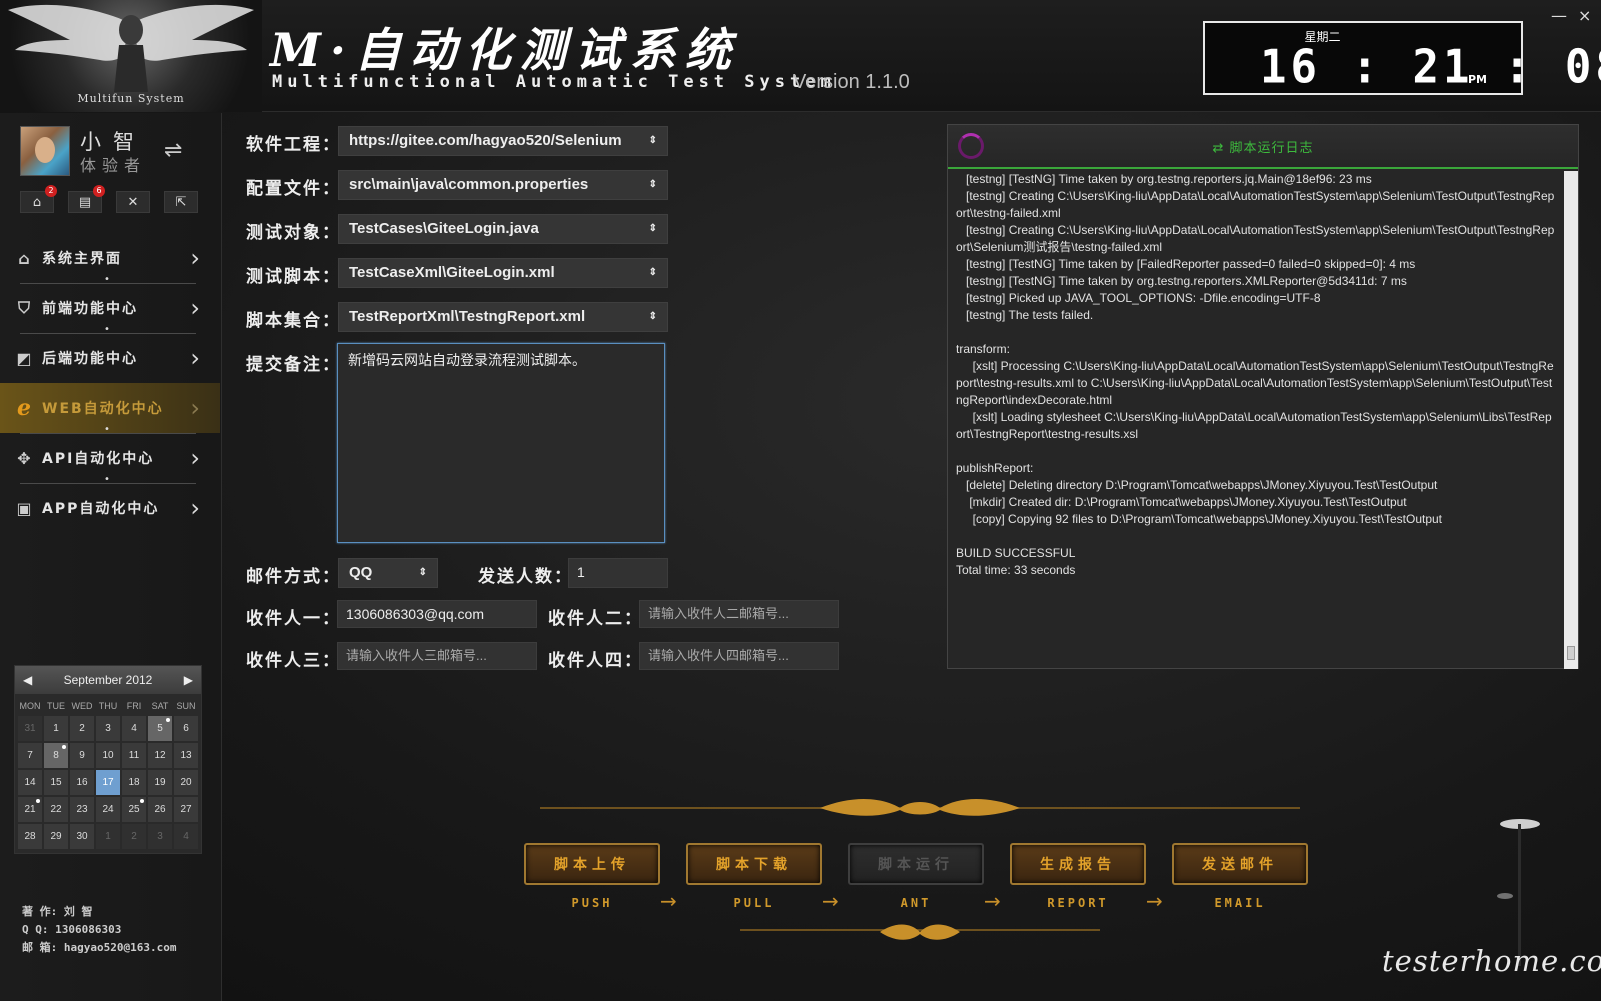 This screenshot has width=1601, height=1001. What do you see at coordinates (503, 317) in the screenshot?
I see `suite-select: TestReportXml\TestngReport.xml ⇕` at bounding box center [503, 317].